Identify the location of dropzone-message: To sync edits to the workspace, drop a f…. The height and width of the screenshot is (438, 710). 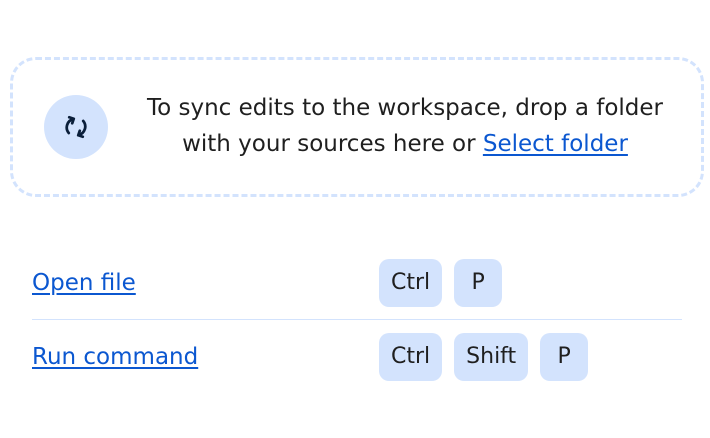
(405, 126).